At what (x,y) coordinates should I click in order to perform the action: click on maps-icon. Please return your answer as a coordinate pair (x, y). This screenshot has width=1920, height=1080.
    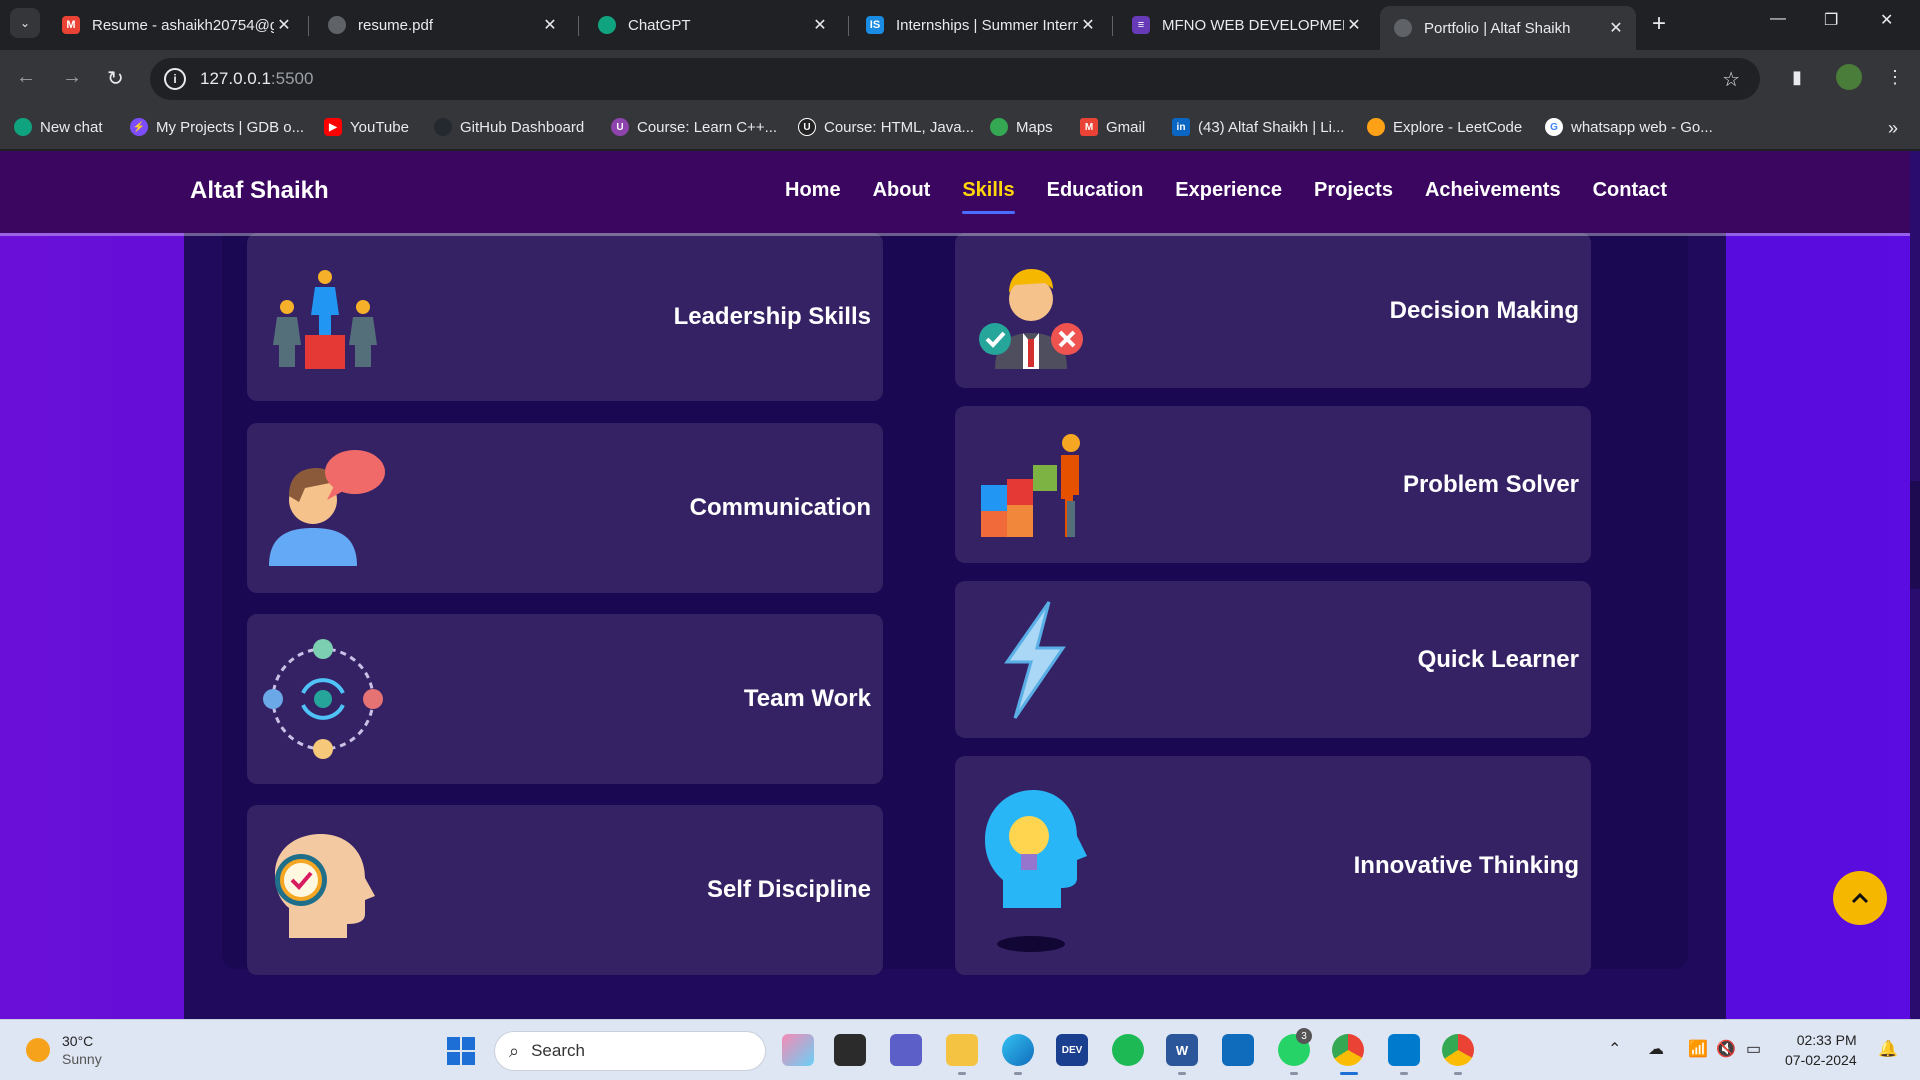
    Looking at the image, I should click on (999, 127).